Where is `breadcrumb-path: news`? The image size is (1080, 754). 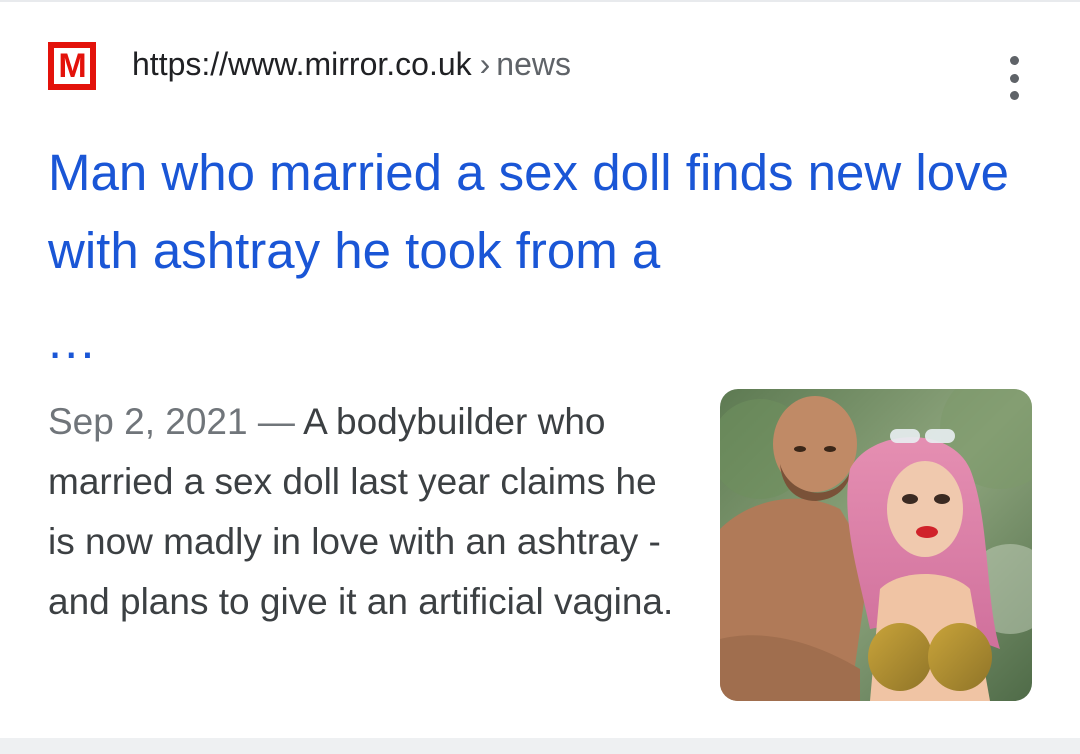 breadcrumb-path: news is located at coordinates (533, 64).